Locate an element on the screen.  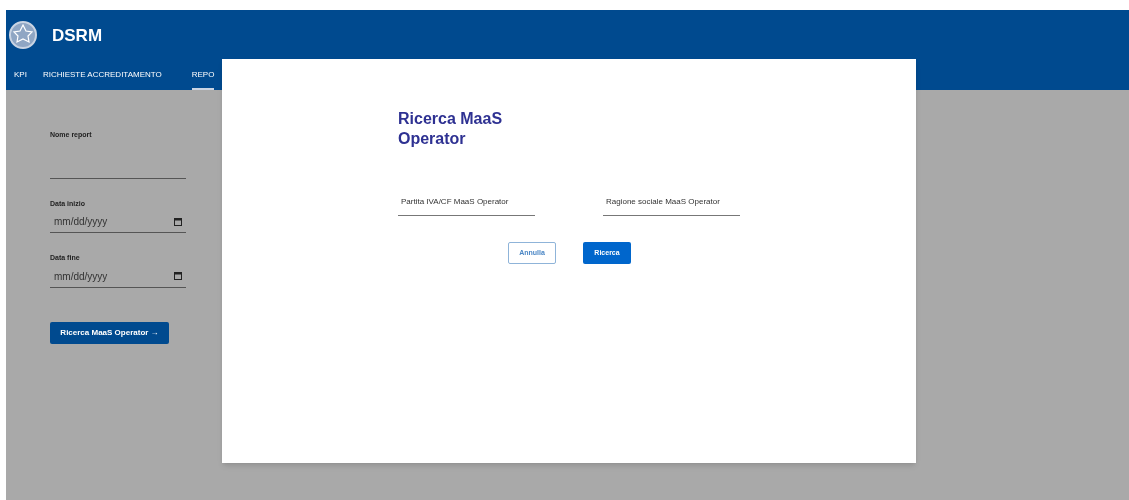
app-title: DSRM is located at coordinates (77, 36).